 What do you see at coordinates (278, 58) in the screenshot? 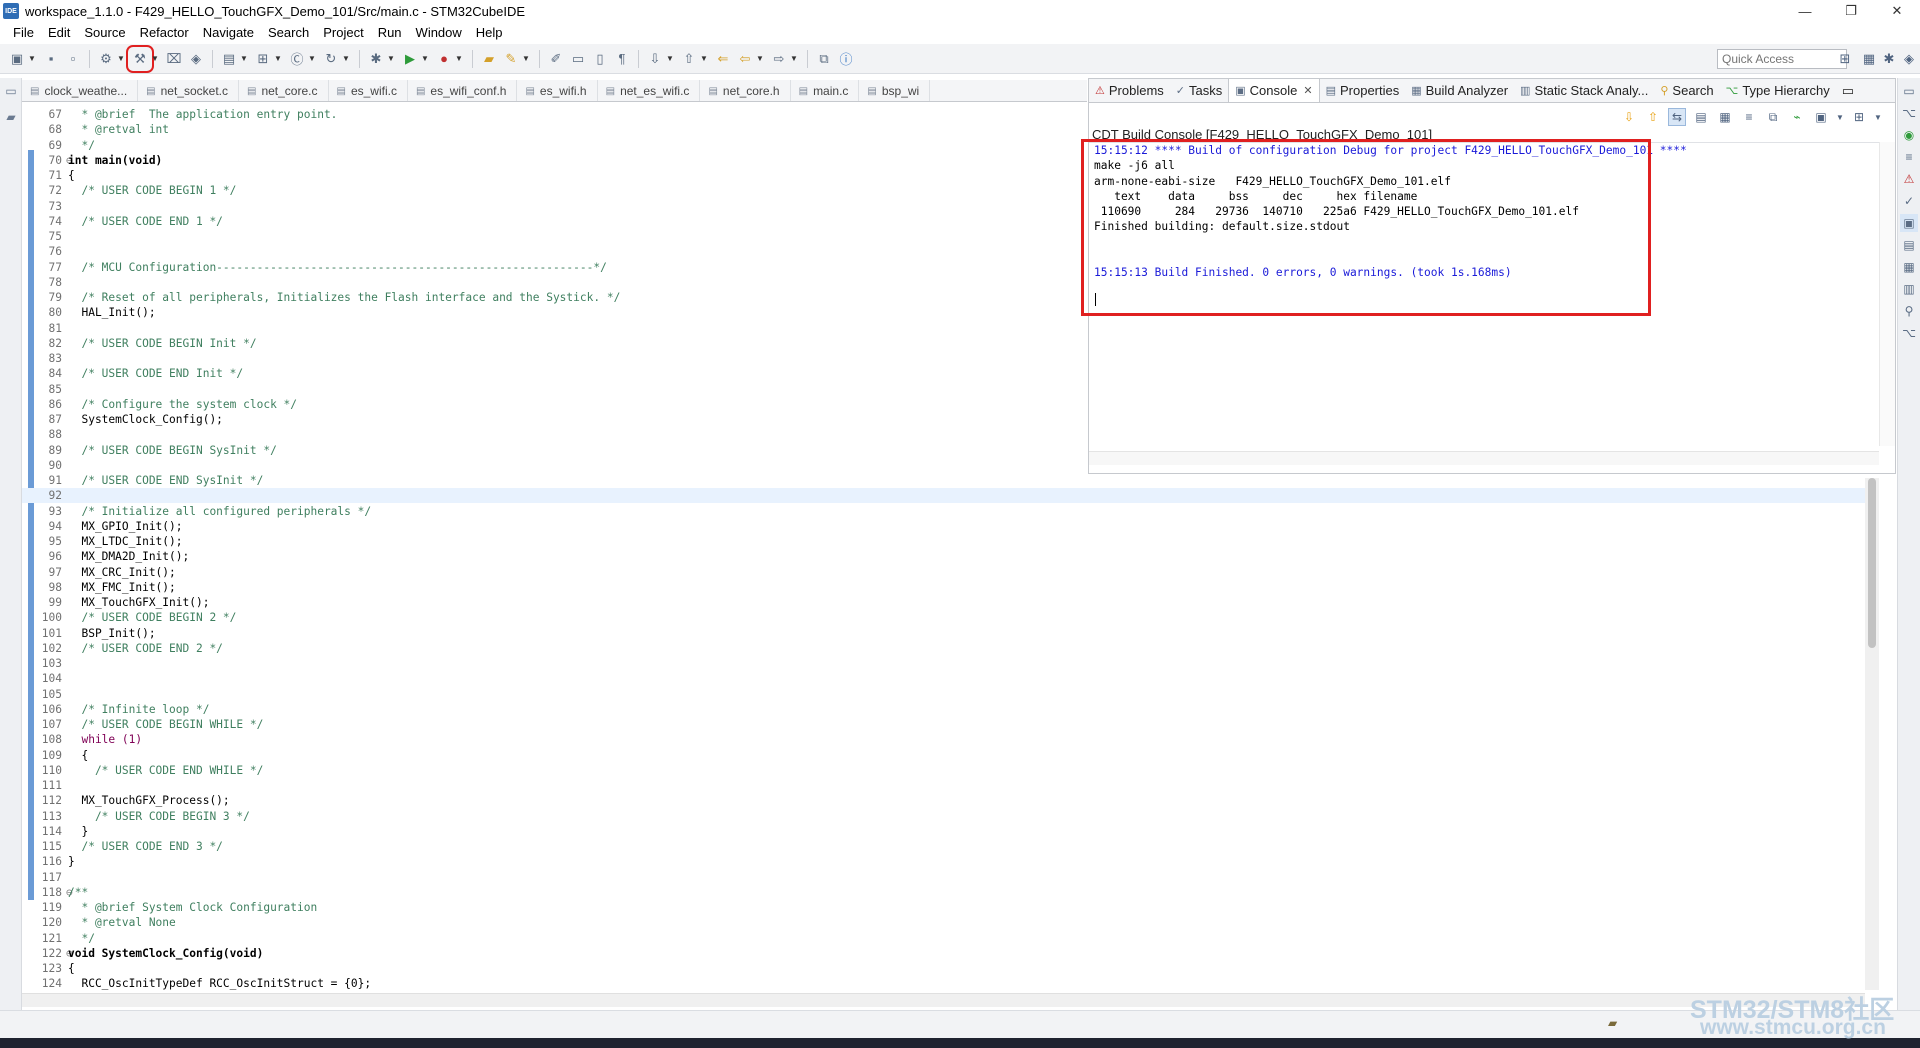
I see `open-element-dropdown-icon: ▼` at bounding box center [278, 58].